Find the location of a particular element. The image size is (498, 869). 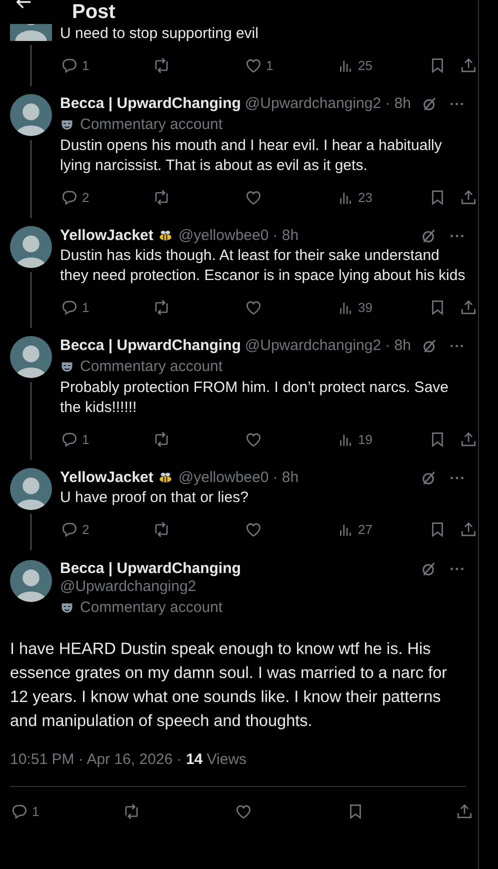

post-text: I have HEARD Dustin speak enough to know wtf he is. His essence grates on my damn soul. I was married to a narc for 12 years. I know what one sounds like. I know their patterns and manipulation of speech and thoughts. is located at coordinates (229, 685).